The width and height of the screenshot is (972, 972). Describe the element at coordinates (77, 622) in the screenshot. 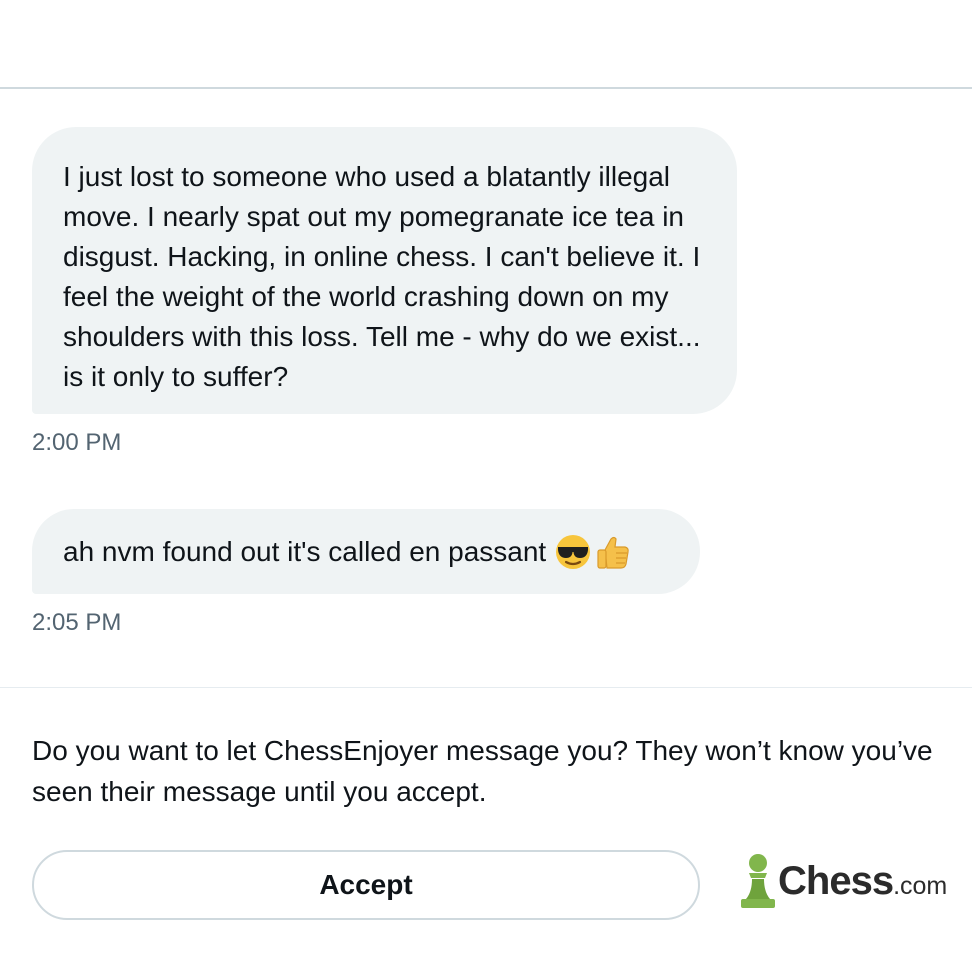

I see `message-timestamp: 2:05 PM` at that location.